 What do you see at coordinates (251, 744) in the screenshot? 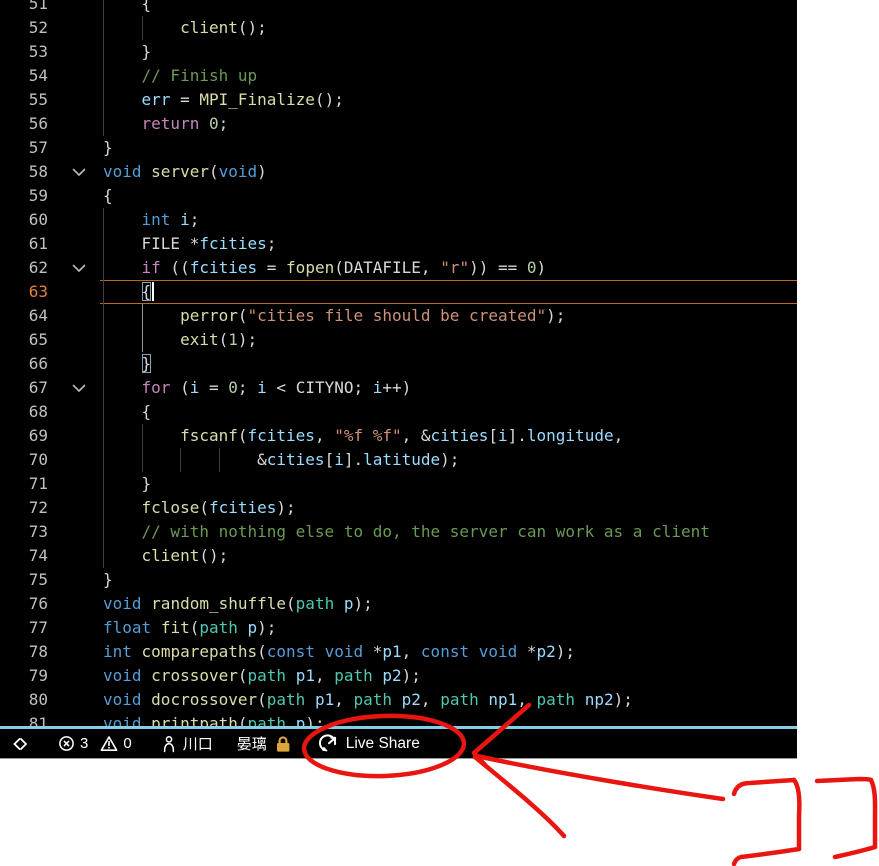
I see `participant-name: 晏璃` at bounding box center [251, 744].